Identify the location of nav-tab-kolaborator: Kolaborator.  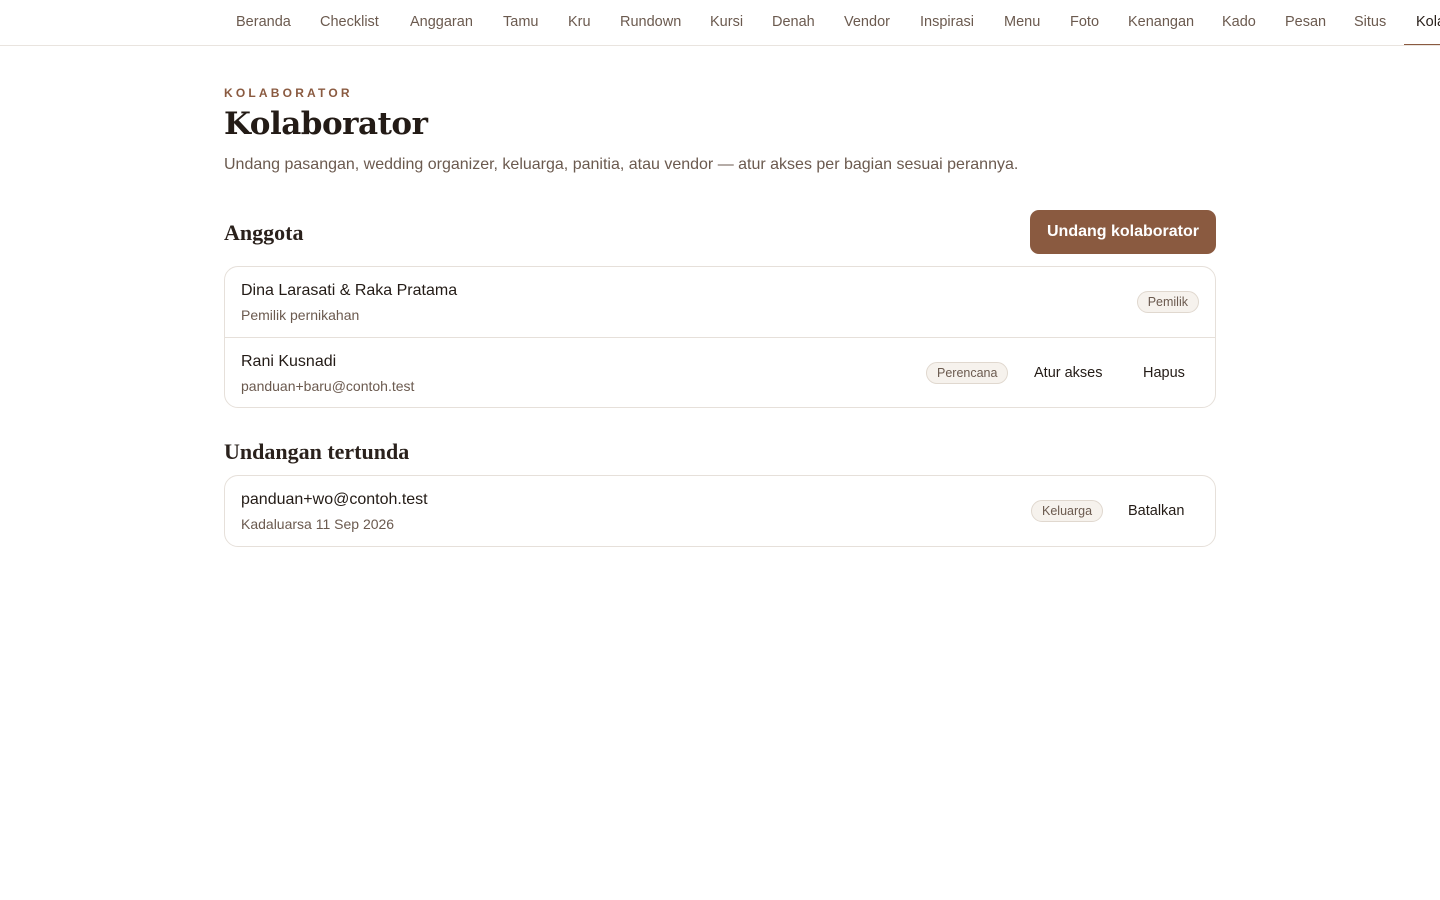
(1422, 22).